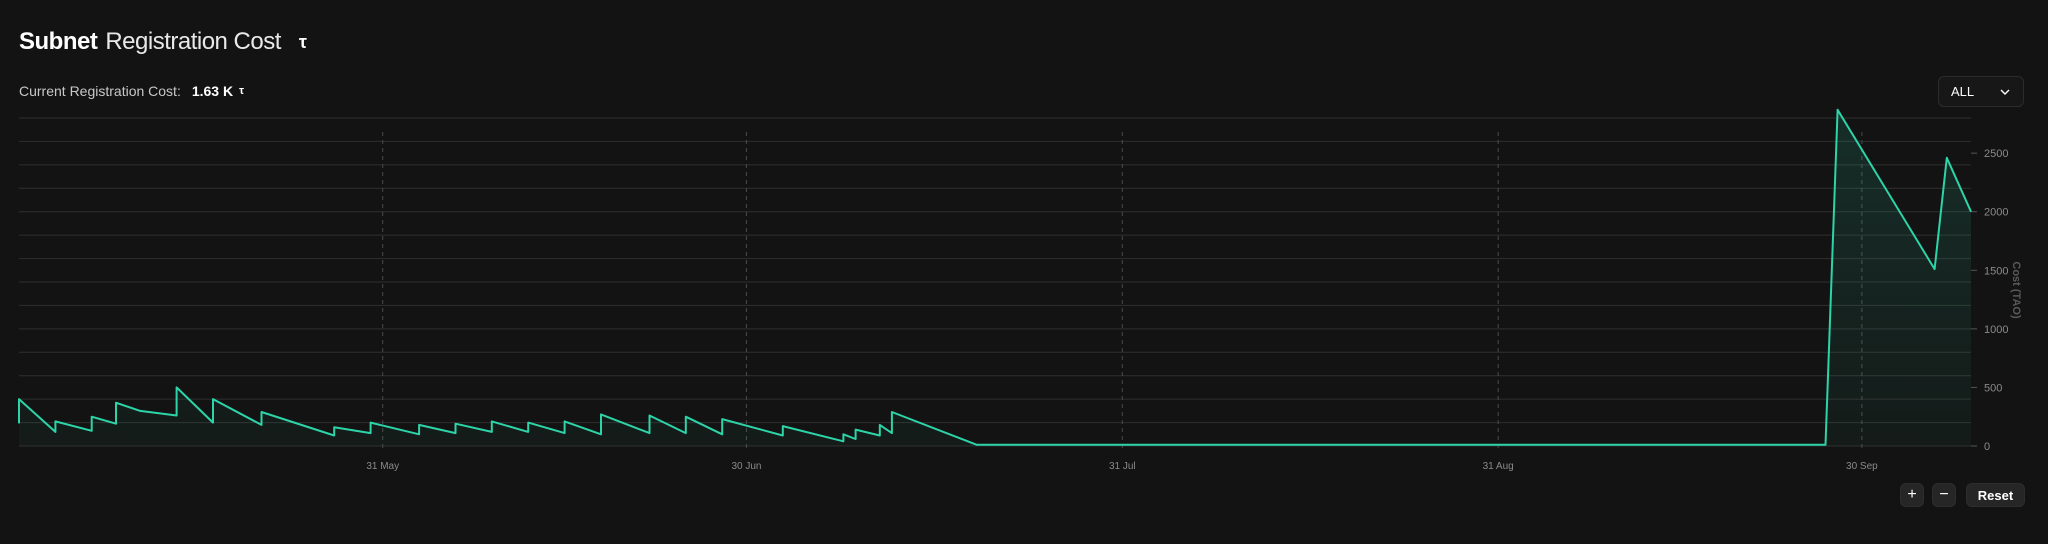 Image resolution: width=2048 pixels, height=544 pixels. What do you see at coordinates (1993, 388) in the screenshot?
I see `y-tick-label: 500` at bounding box center [1993, 388].